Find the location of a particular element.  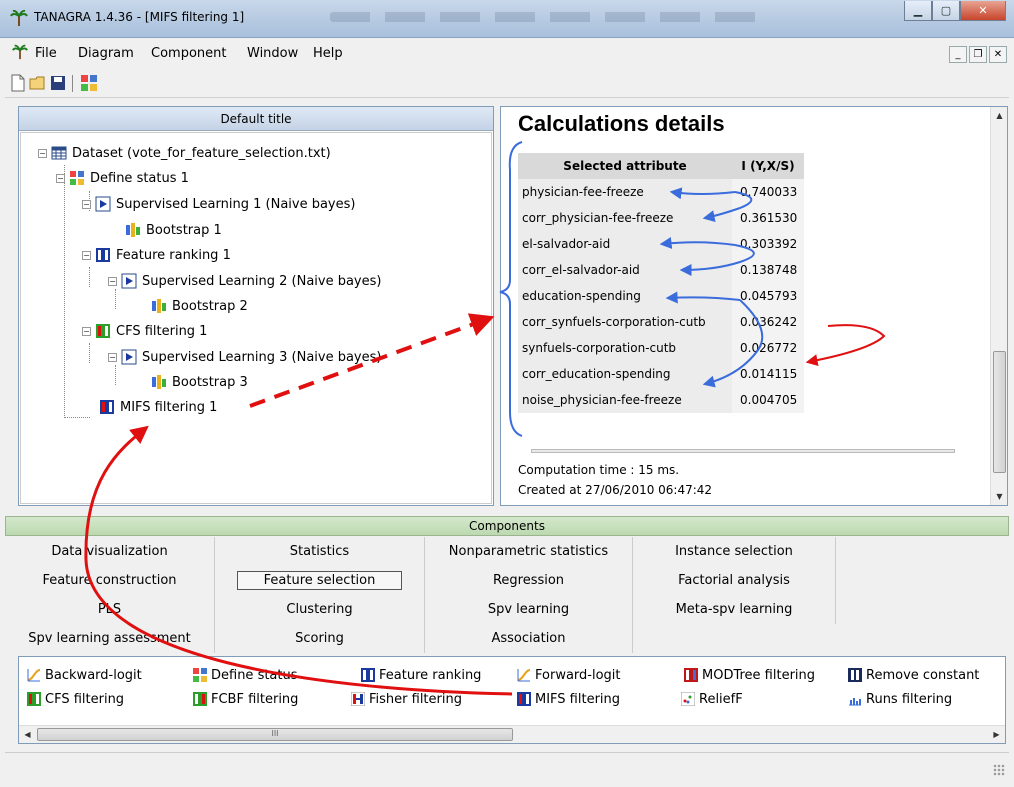

table-row: synfuels-corporation-cutb 0.026772 is located at coordinates (661, 348).